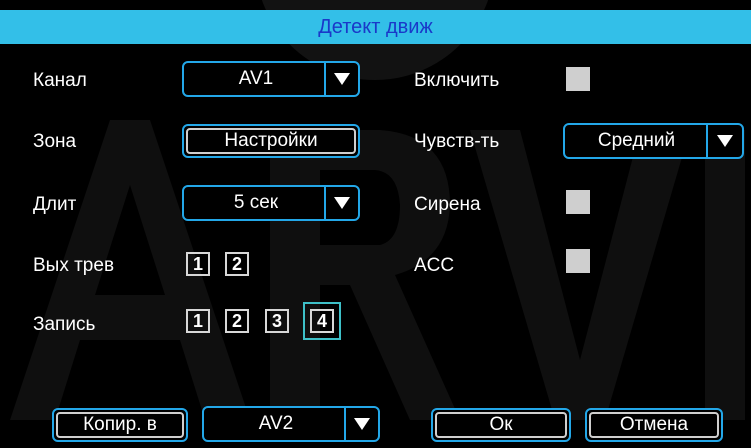  What do you see at coordinates (198, 264) in the screenshot?
I see `alarm-out-1-checkbox: 1` at bounding box center [198, 264].